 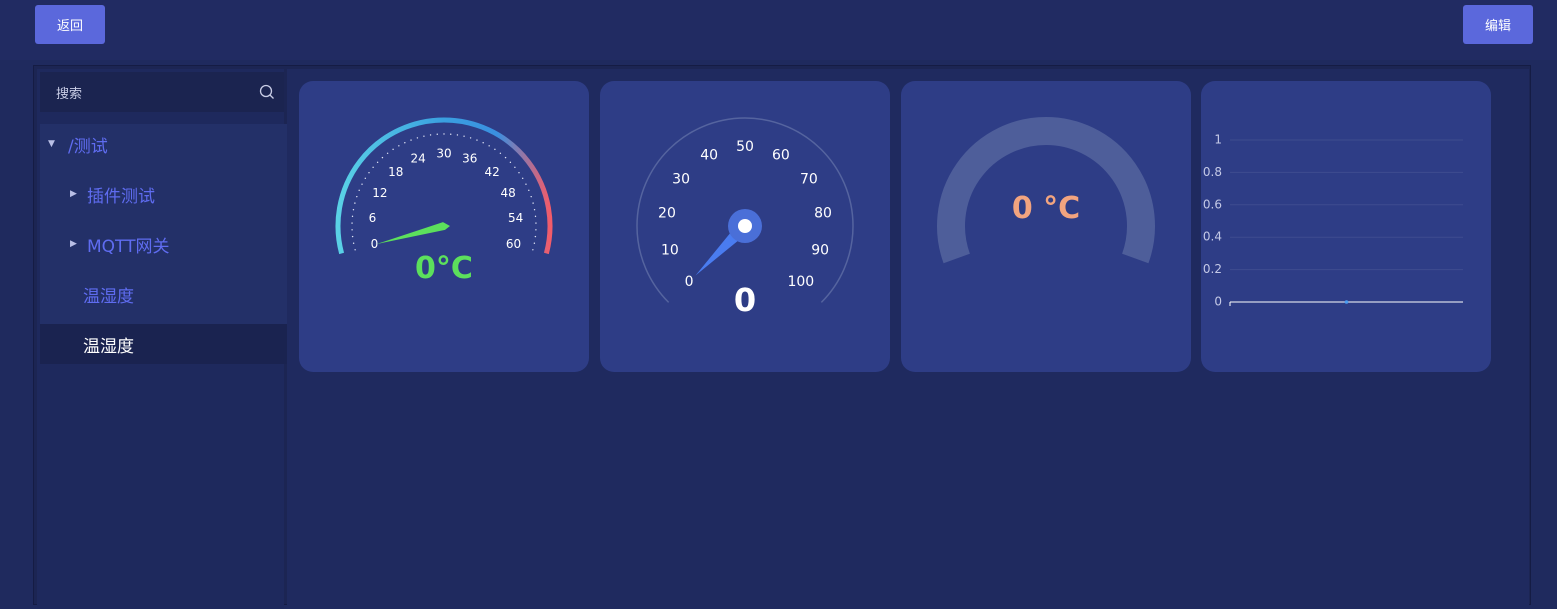 I want to click on chart-y-tick-labels: 1 0.8 0.6 0.4 0.2 0, so click(x=1212, y=221).